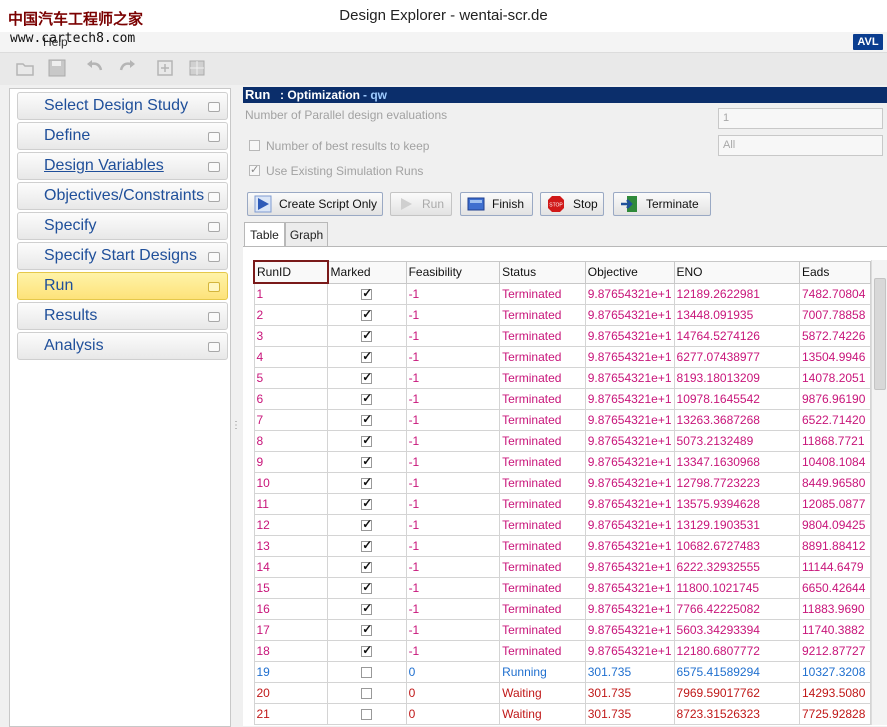  Describe the element at coordinates (834, 630) in the screenshot. I see `eads-cell: 11740.3882` at that location.